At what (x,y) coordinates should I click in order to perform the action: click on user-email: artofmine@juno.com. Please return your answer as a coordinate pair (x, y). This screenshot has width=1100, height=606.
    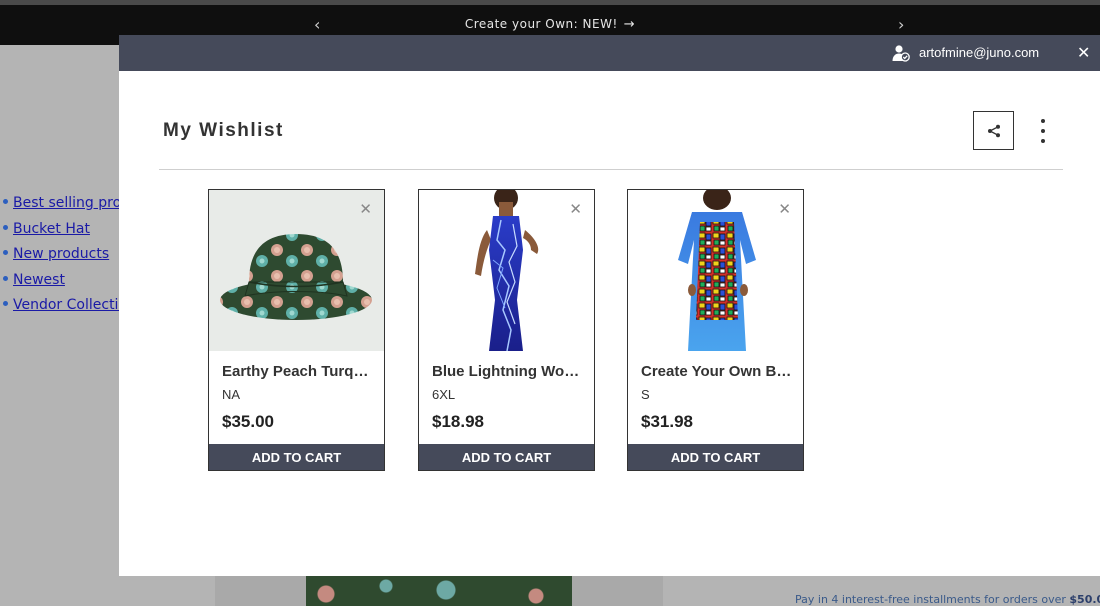
    Looking at the image, I should click on (979, 52).